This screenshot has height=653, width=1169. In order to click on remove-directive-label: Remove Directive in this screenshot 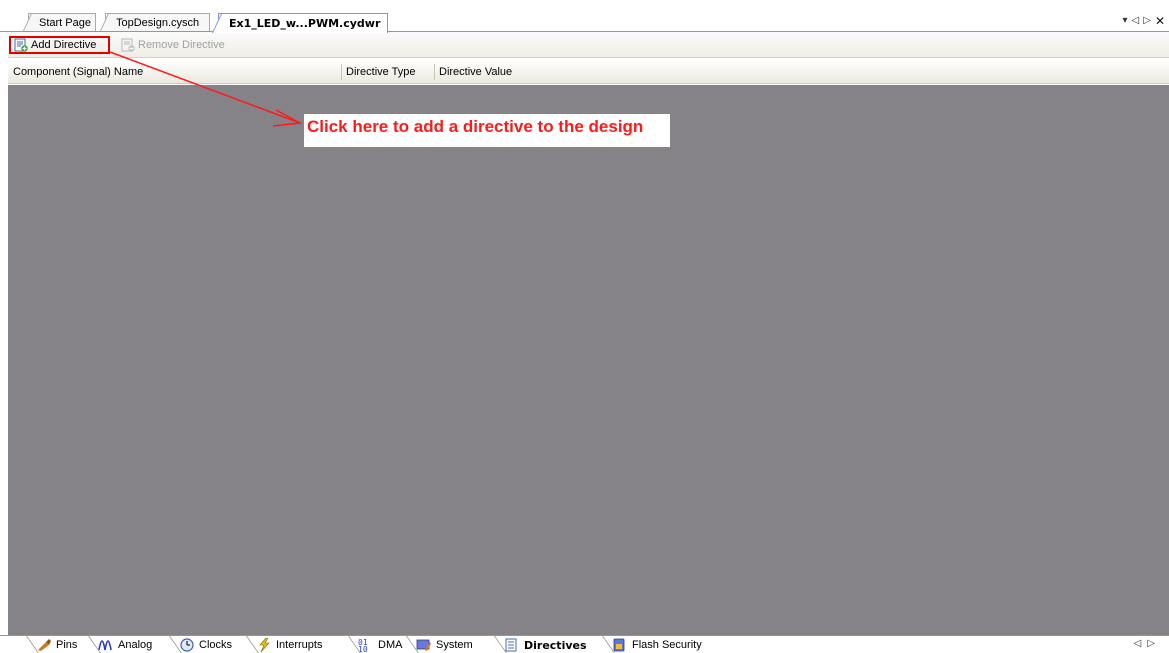, I will do `click(181, 45)`.